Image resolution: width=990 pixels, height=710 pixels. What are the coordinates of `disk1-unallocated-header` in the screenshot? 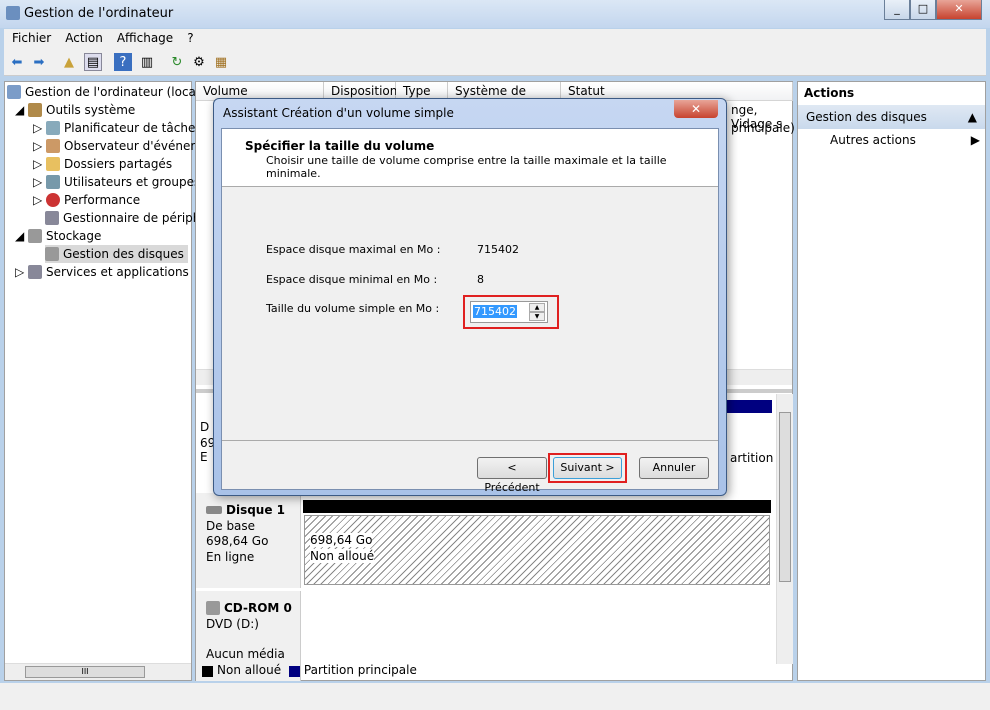 It's located at (537, 506).